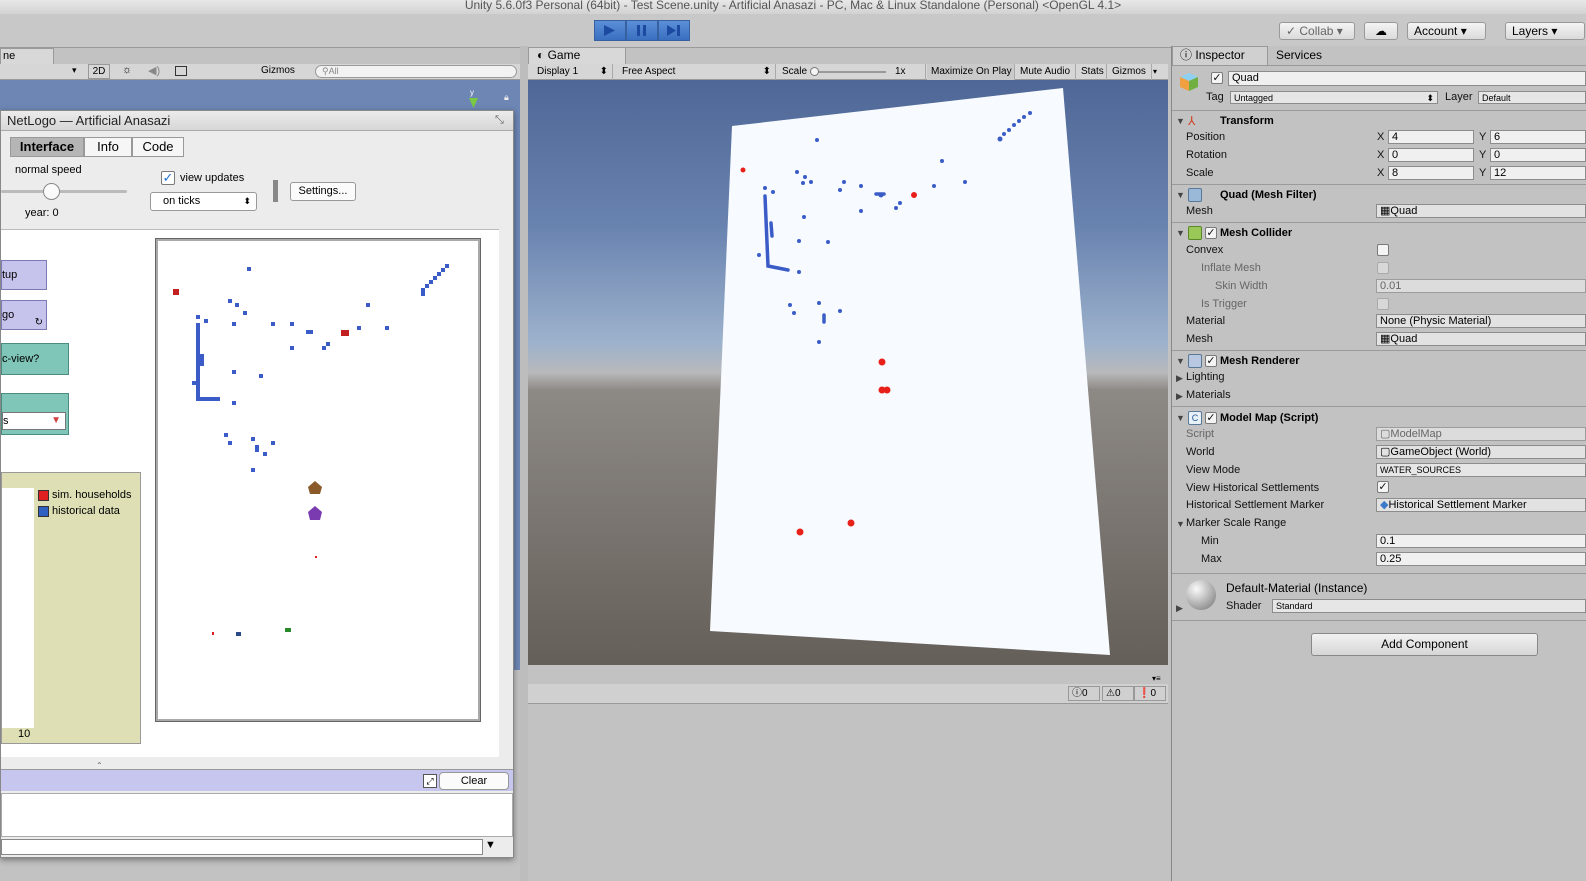 Image resolution: width=1586 pixels, height=881 pixels. Describe the element at coordinates (47, 147) in the screenshot. I see `tab-interface: Interface` at that location.